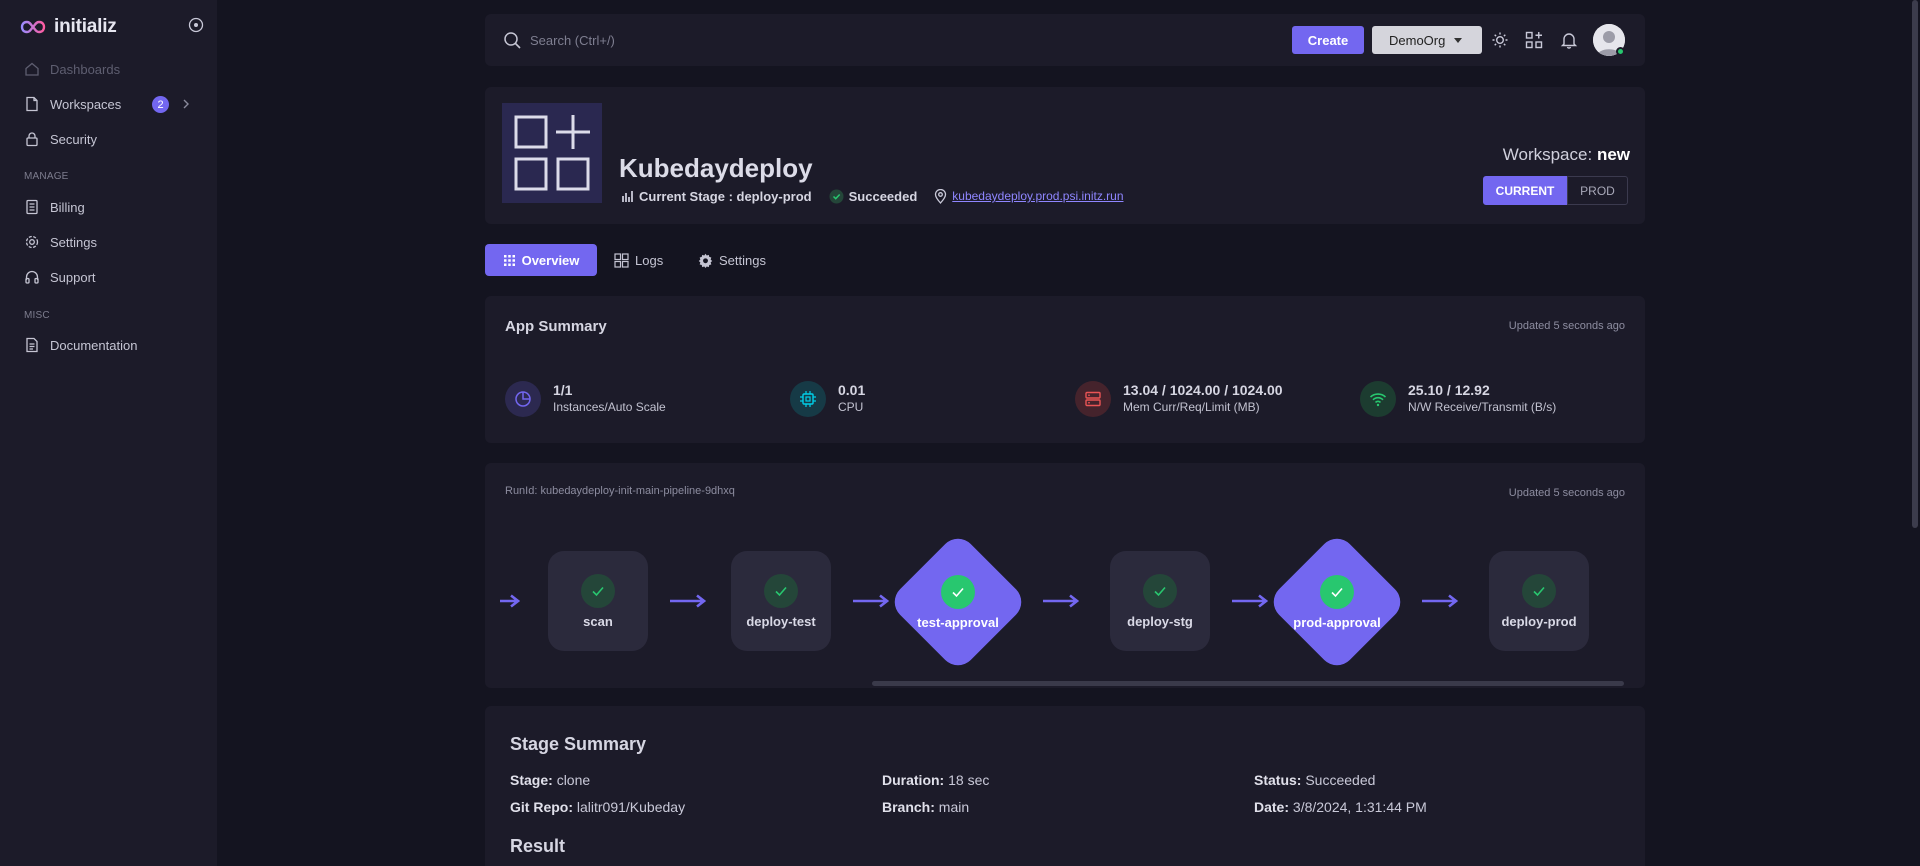 The width and height of the screenshot is (1920, 866). I want to click on environment-toggle: CURRENT PROD, so click(1555, 190).